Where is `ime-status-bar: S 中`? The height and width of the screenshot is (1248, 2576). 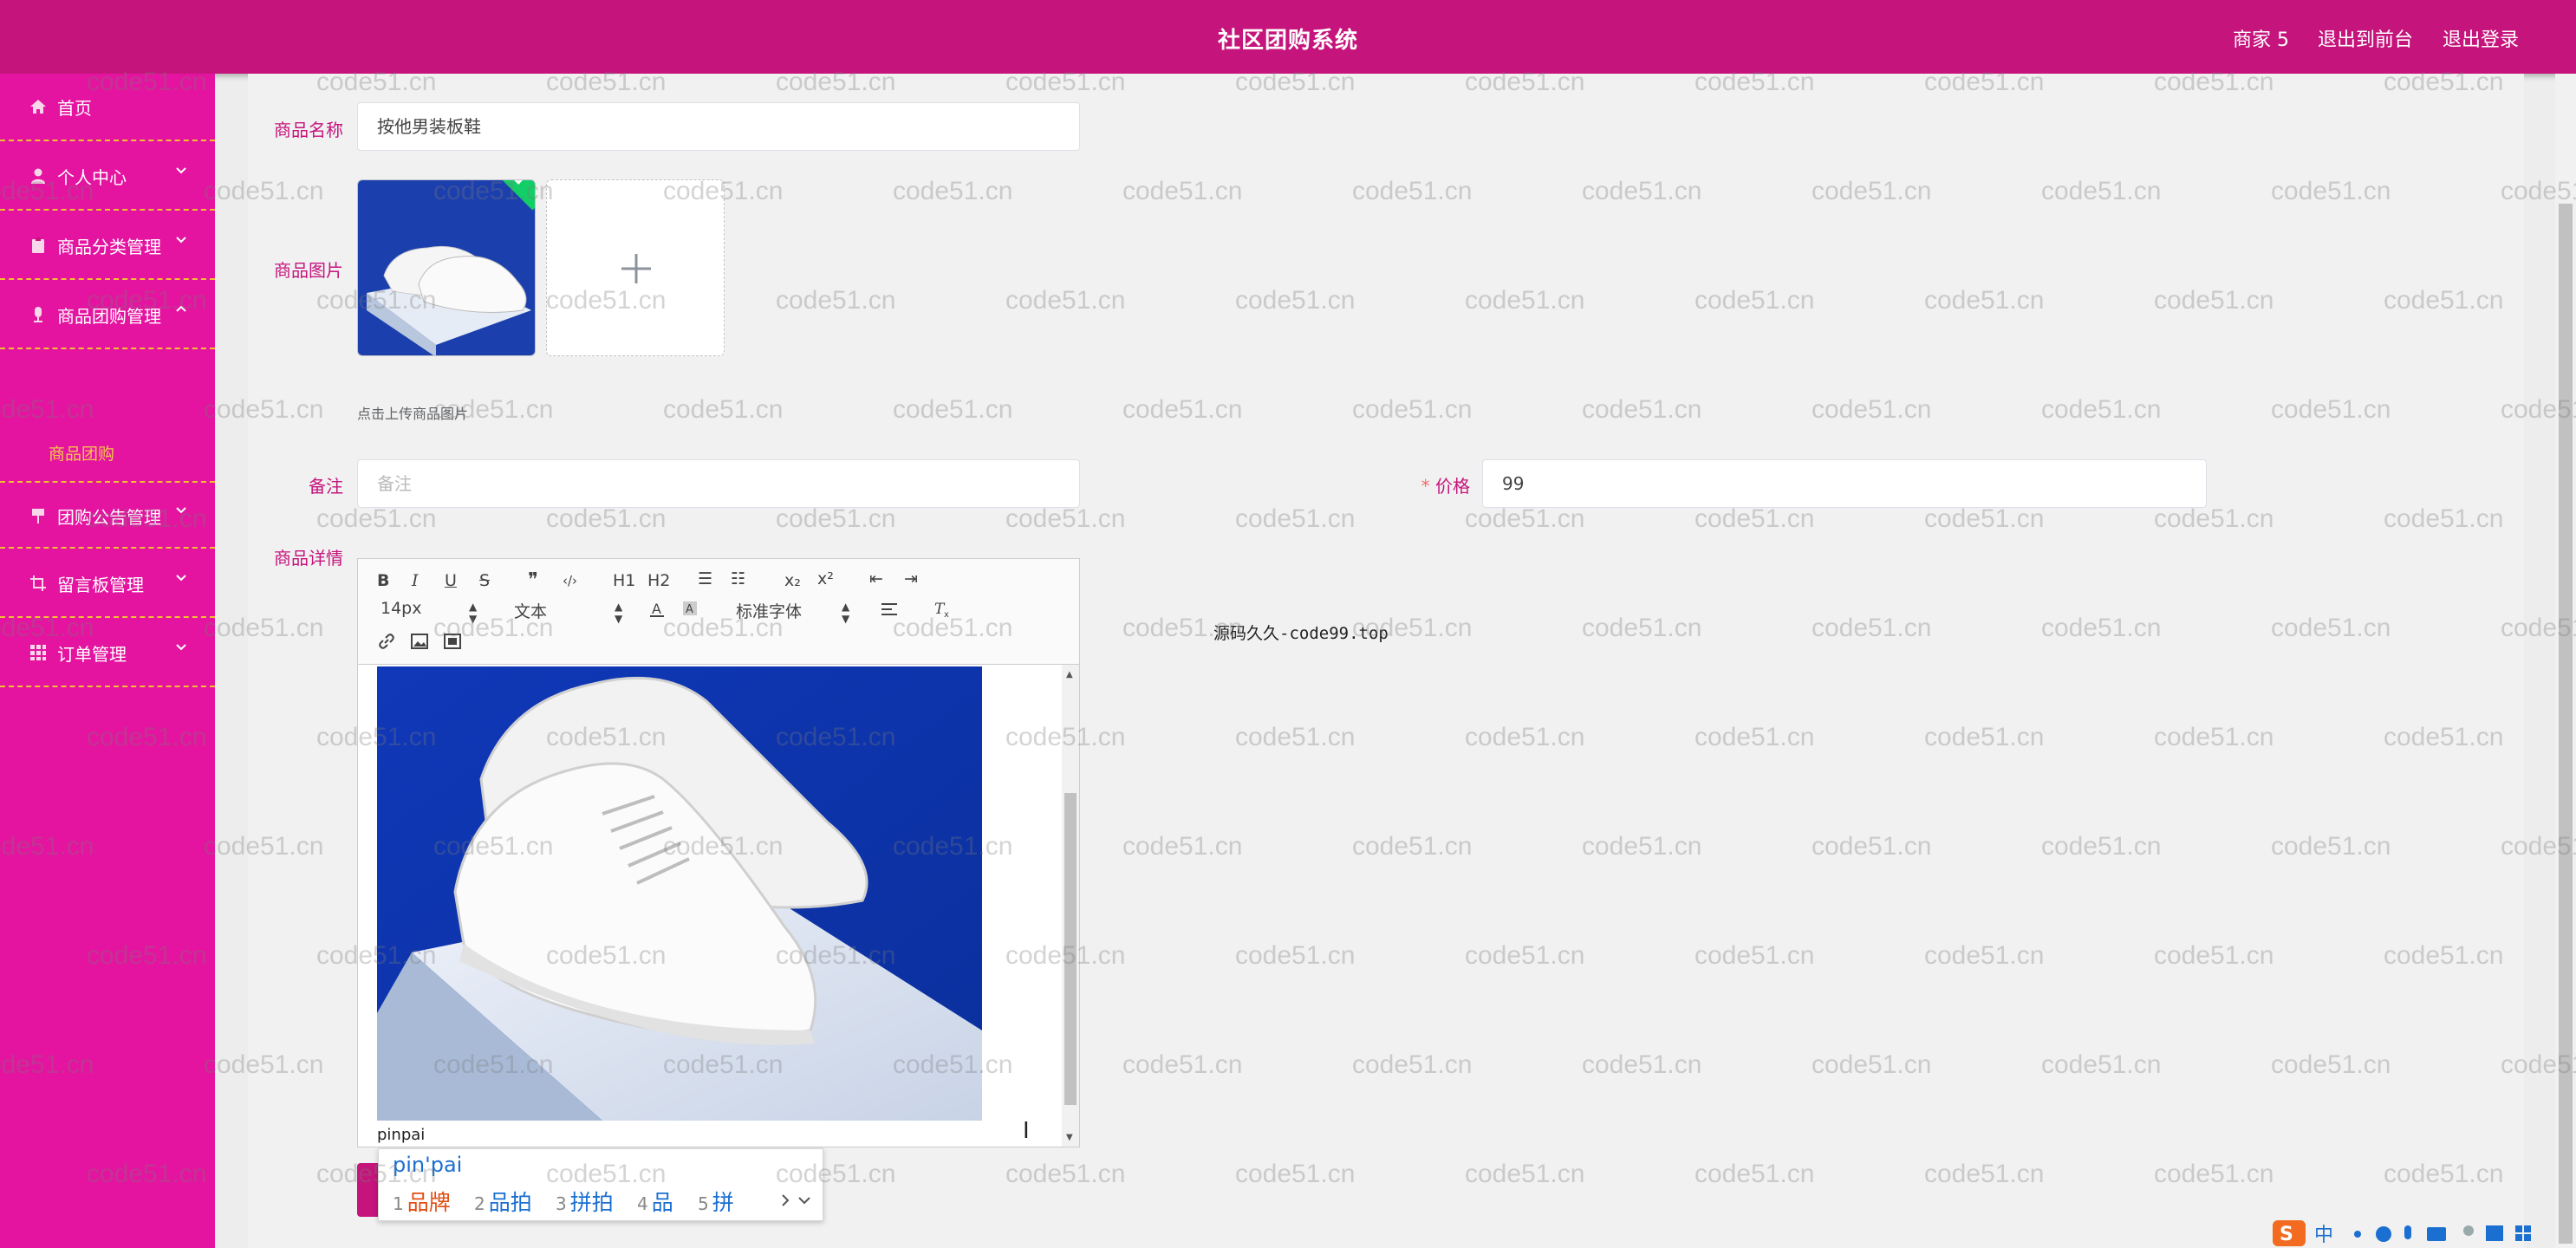 ime-status-bar: S 中 is located at coordinates (2423, 1232).